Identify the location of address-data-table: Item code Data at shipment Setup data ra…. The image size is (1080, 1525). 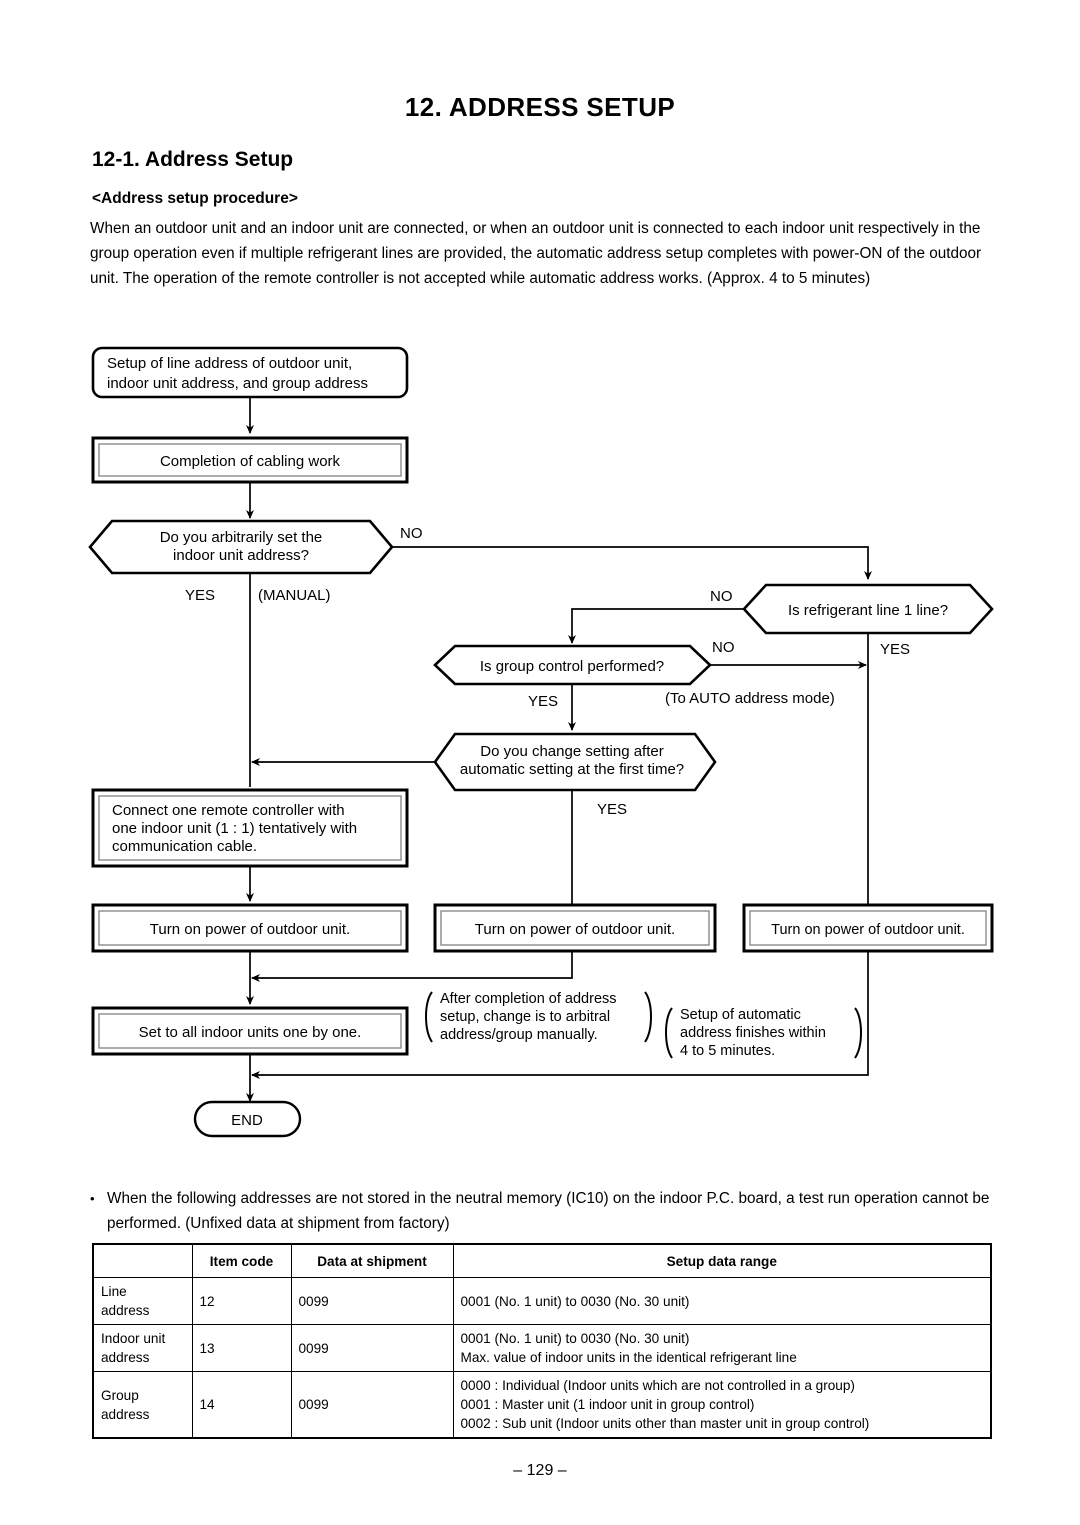
(542, 1341).